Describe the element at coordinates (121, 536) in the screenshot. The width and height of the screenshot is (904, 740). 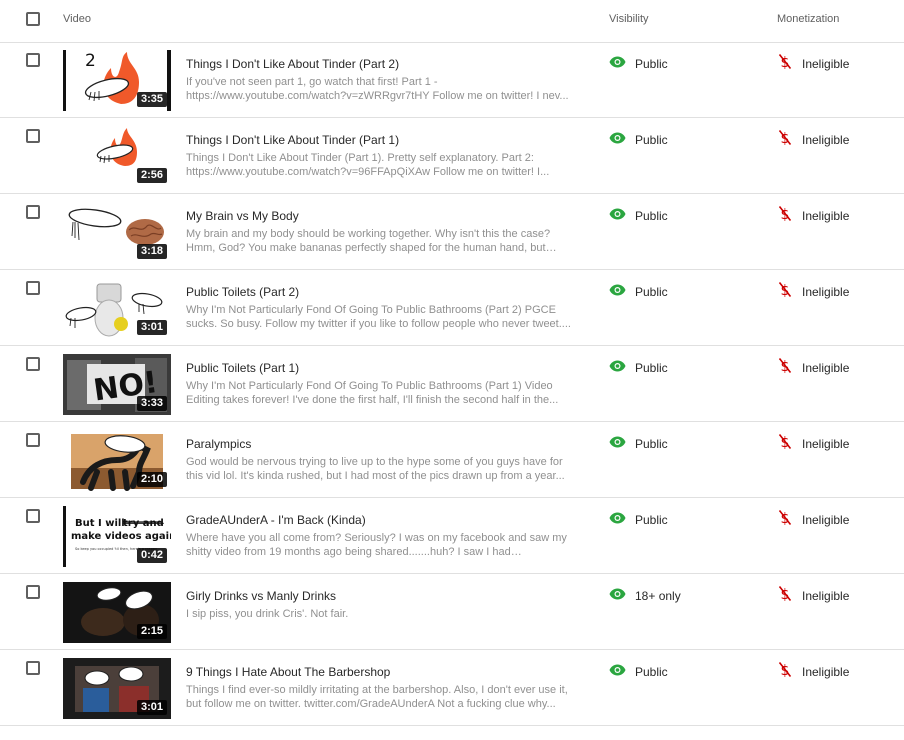
I see `svg-text: make videos again` at that location.